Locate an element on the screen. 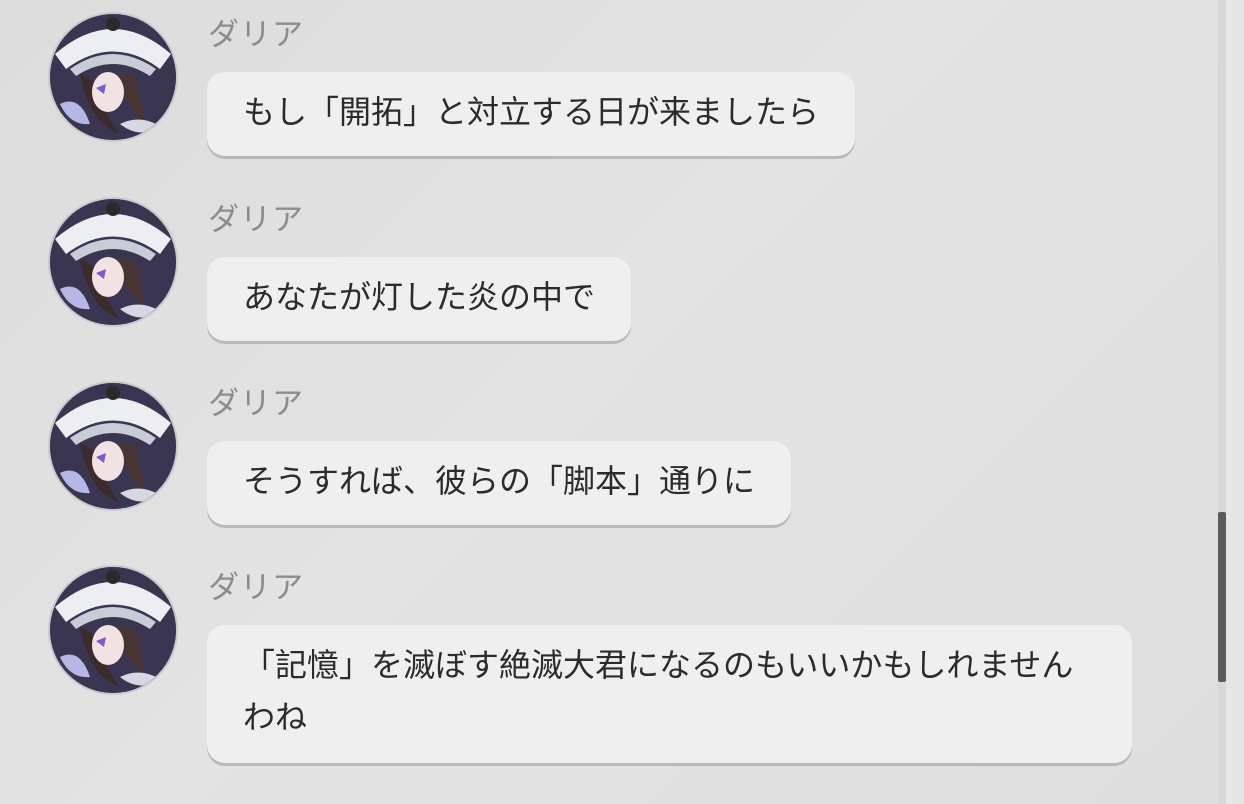  message-bubble: もし「開拓」と対立する日が来ましたら is located at coordinates (531, 114).